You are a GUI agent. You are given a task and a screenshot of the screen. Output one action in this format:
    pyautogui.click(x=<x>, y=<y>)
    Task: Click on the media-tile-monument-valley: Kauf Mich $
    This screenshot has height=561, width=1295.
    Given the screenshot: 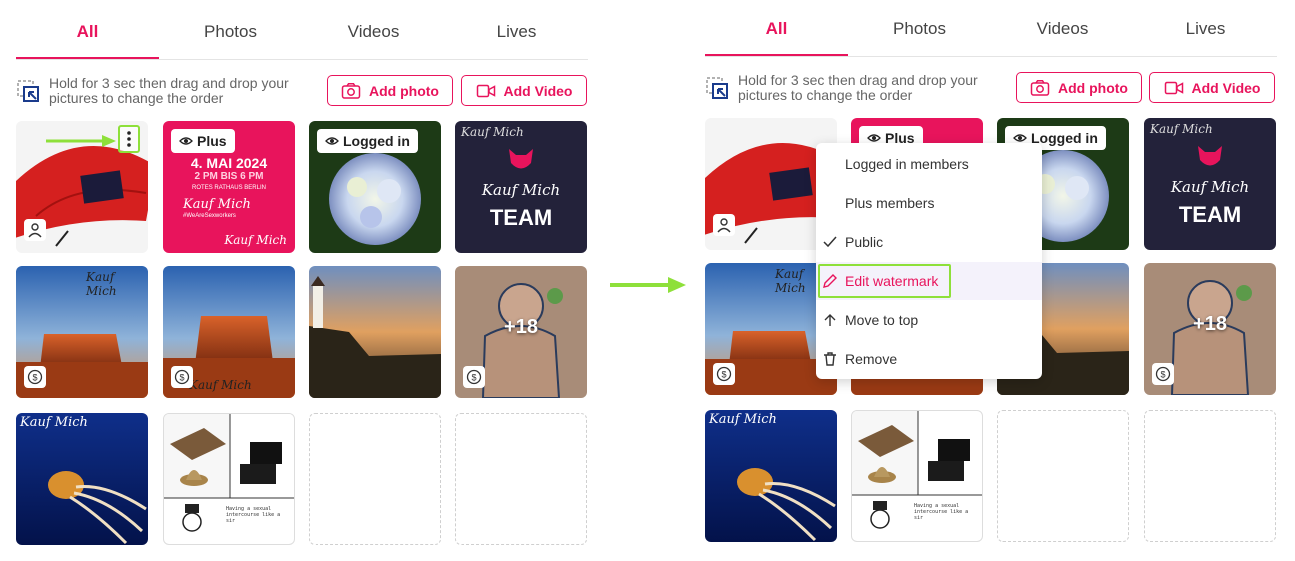 What is the action you would take?
    pyautogui.click(x=82, y=332)
    